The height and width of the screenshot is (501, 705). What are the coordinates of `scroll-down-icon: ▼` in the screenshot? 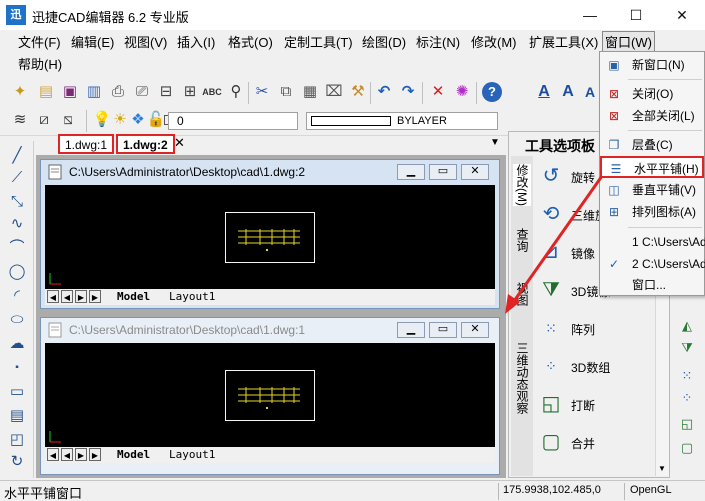 It's located at (662, 468).